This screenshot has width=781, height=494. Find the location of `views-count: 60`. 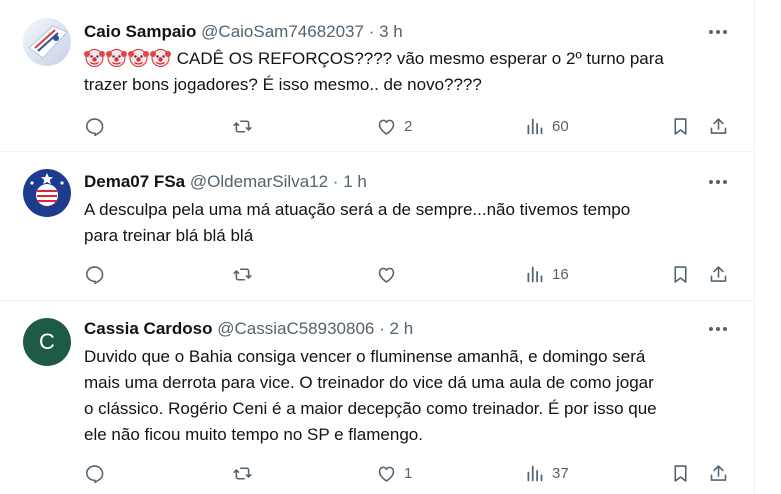

views-count: 60 is located at coordinates (560, 126).